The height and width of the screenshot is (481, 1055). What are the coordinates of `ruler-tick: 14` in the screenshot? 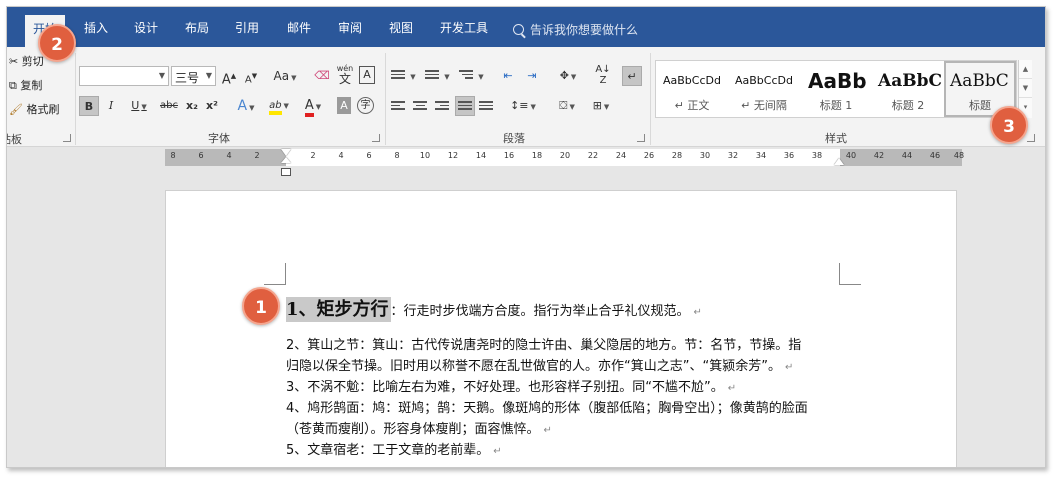 It's located at (481, 155).